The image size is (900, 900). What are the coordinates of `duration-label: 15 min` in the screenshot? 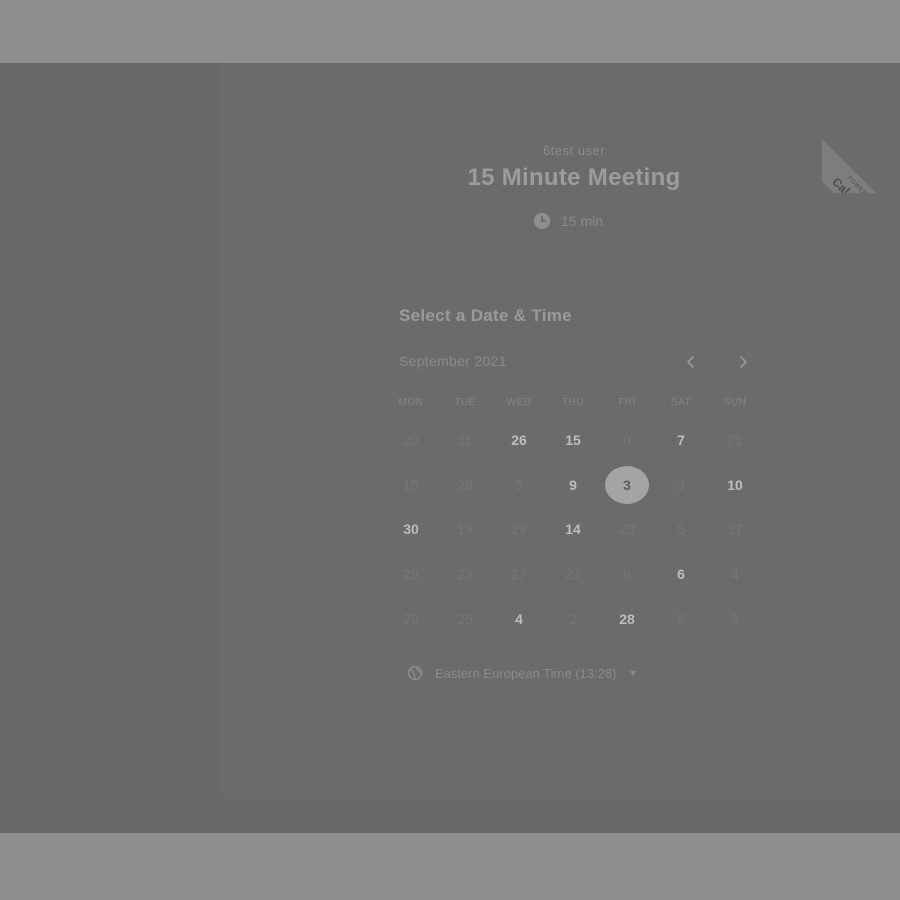 It's located at (582, 221).